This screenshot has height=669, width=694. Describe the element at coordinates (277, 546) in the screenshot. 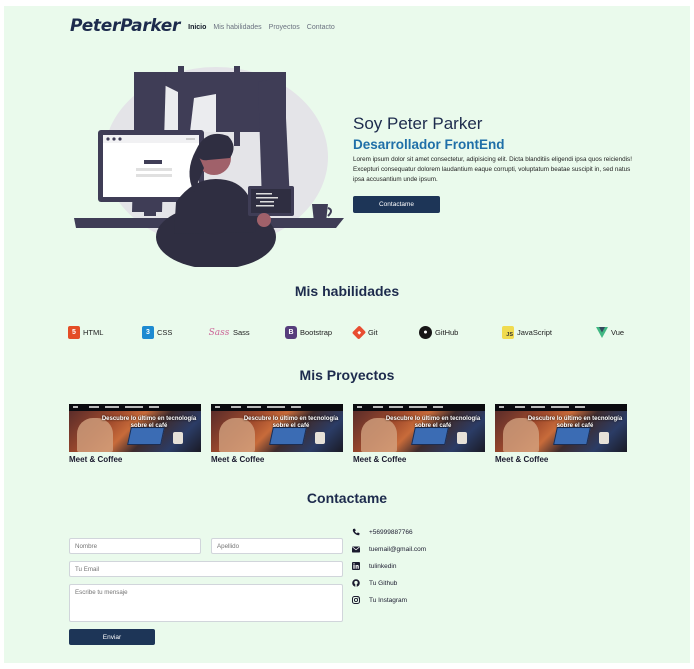

I see `apellido-input` at that location.